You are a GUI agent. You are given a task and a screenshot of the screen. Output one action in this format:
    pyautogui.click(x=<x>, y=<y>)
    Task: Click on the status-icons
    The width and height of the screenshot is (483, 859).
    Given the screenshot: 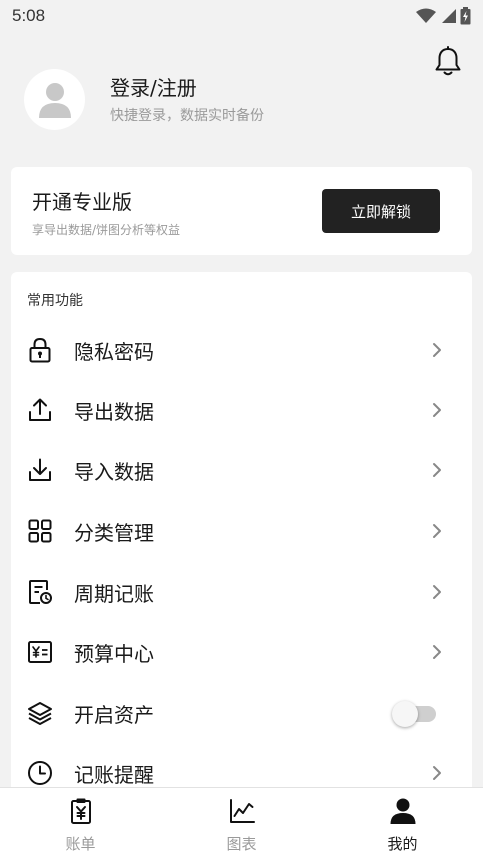 What is the action you would take?
    pyautogui.click(x=443, y=16)
    